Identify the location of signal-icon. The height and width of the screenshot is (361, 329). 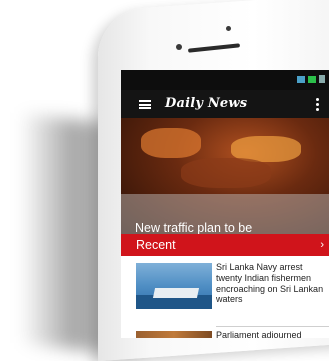
(312, 79).